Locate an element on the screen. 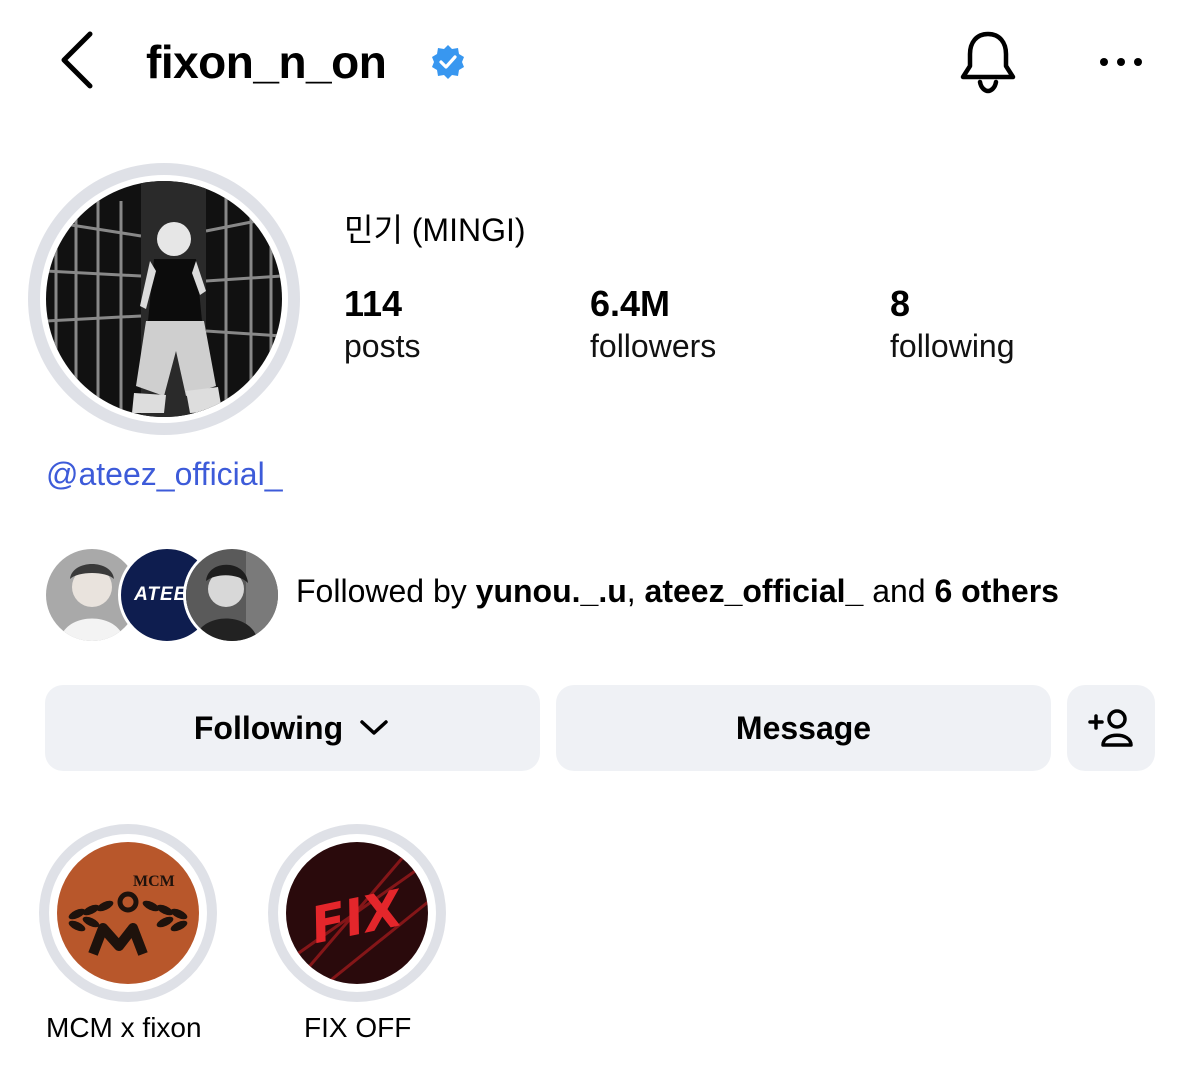 The height and width of the screenshot is (1075, 1200). add-person-icon is located at coordinates (1110, 728).